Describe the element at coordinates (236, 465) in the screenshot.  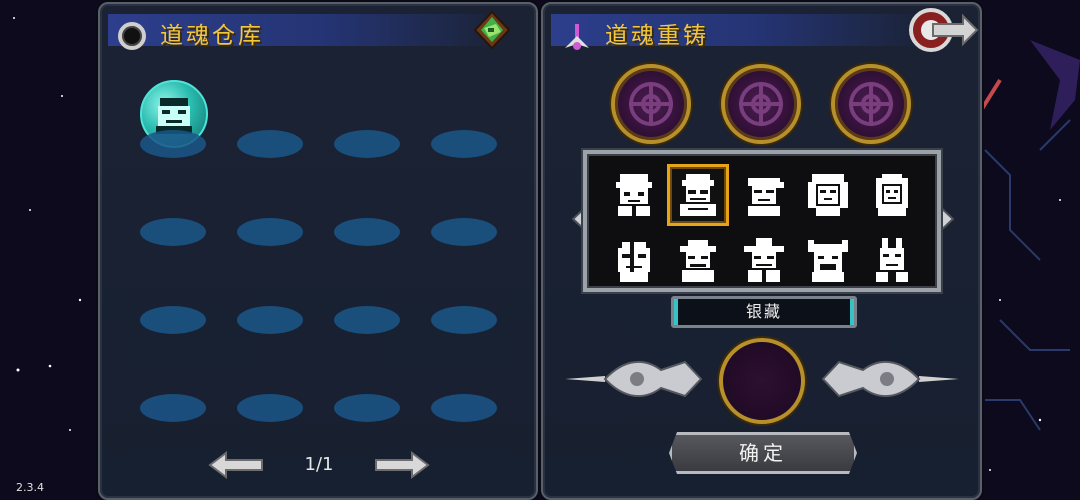
I see `arrow-left-icon` at that location.